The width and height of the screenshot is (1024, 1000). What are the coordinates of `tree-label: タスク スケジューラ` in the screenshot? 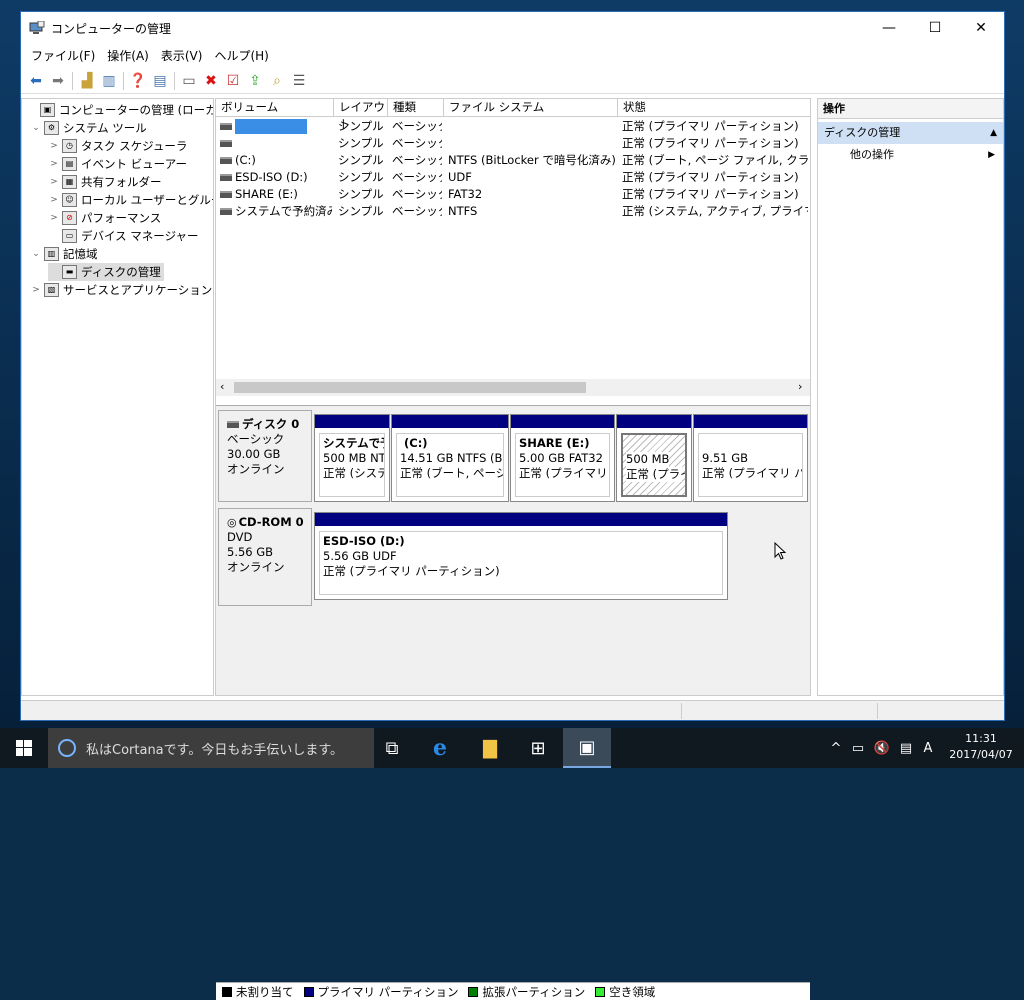 It's located at (134, 146).